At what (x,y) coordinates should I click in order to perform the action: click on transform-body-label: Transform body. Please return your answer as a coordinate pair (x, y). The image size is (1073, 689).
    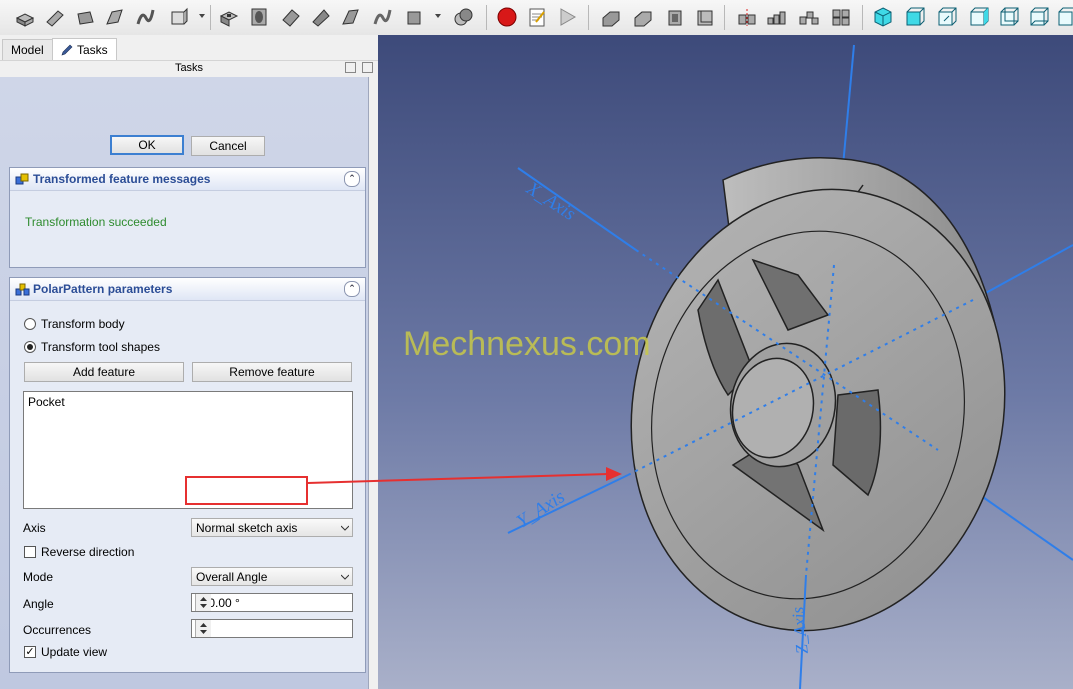
    Looking at the image, I should click on (83, 324).